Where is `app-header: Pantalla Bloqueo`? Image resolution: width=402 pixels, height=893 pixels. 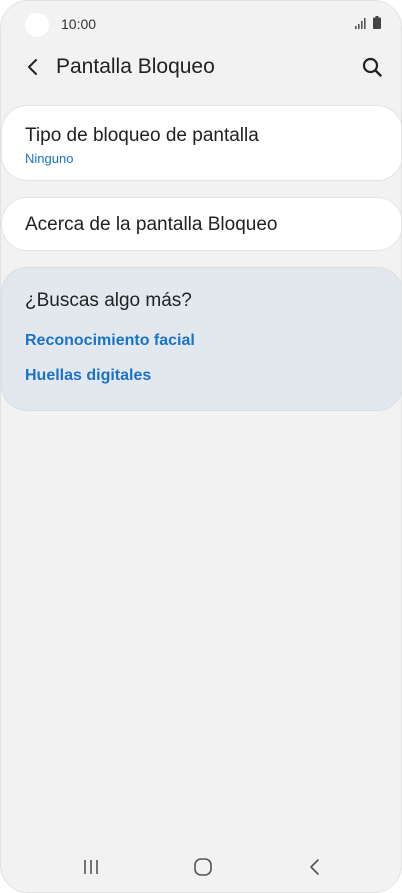 app-header: Pantalla Bloqueo is located at coordinates (201, 68).